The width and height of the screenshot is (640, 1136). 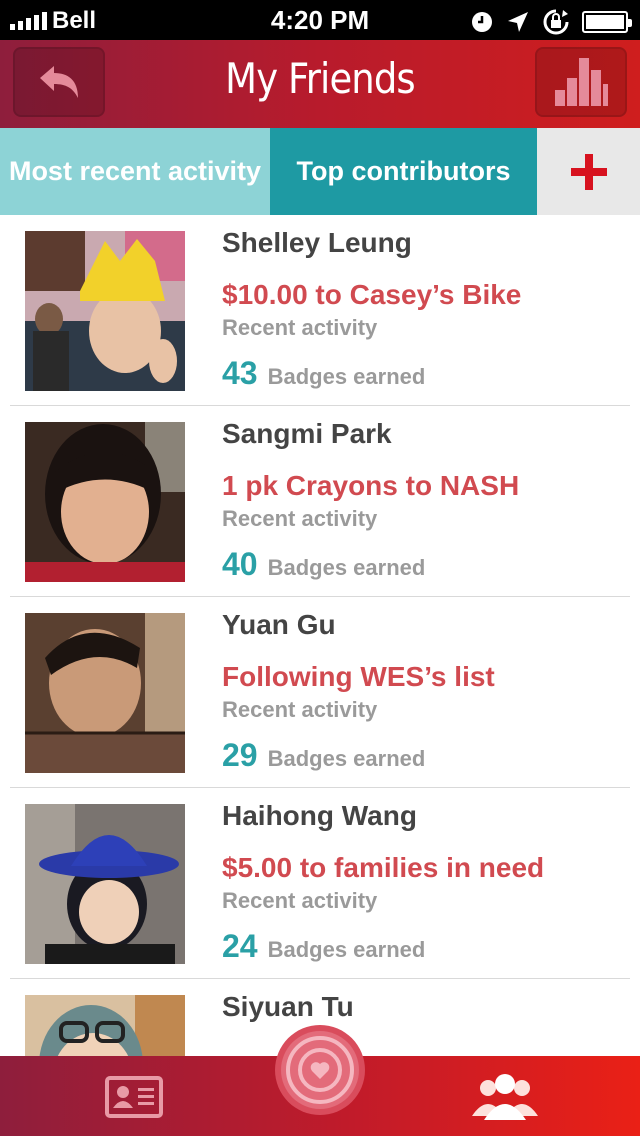 I want to click on friend-name: Shelley Leung, so click(x=317, y=242).